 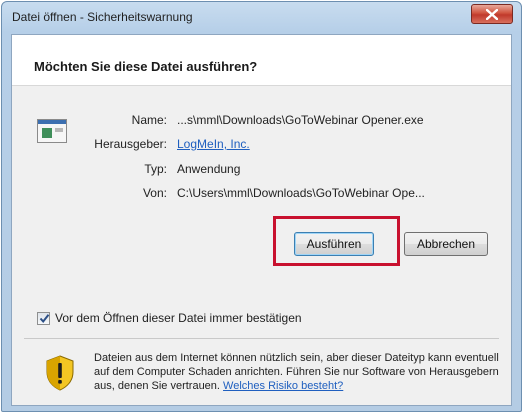 What do you see at coordinates (261, 338) in the screenshot?
I see `separator` at bounding box center [261, 338].